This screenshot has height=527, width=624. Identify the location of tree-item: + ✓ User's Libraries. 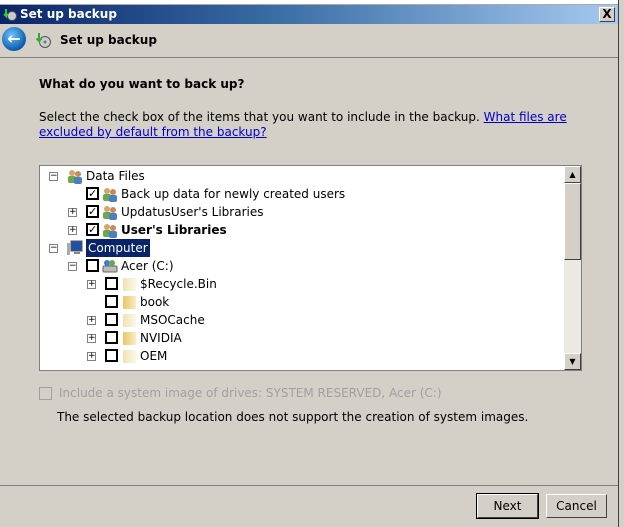
(300, 230).